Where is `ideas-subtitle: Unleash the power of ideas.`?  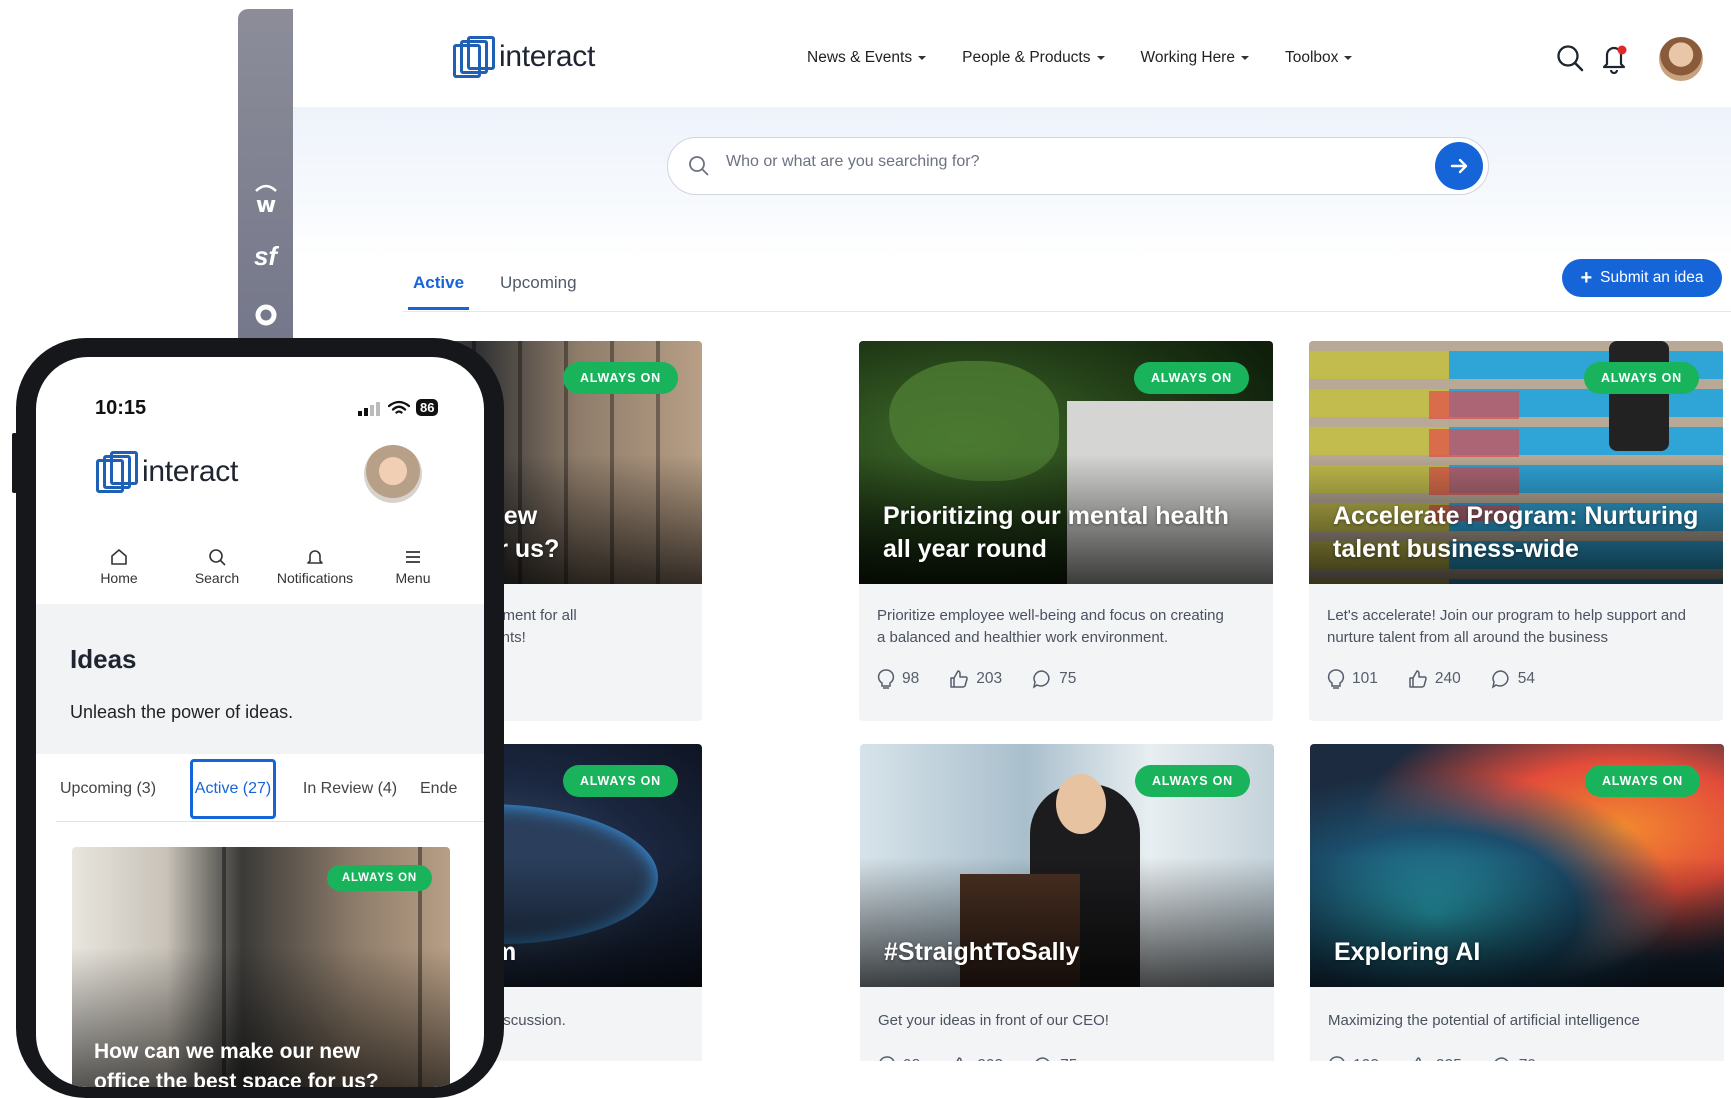
ideas-subtitle: Unleash the power of ideas. is located at coordinates (182, 712).